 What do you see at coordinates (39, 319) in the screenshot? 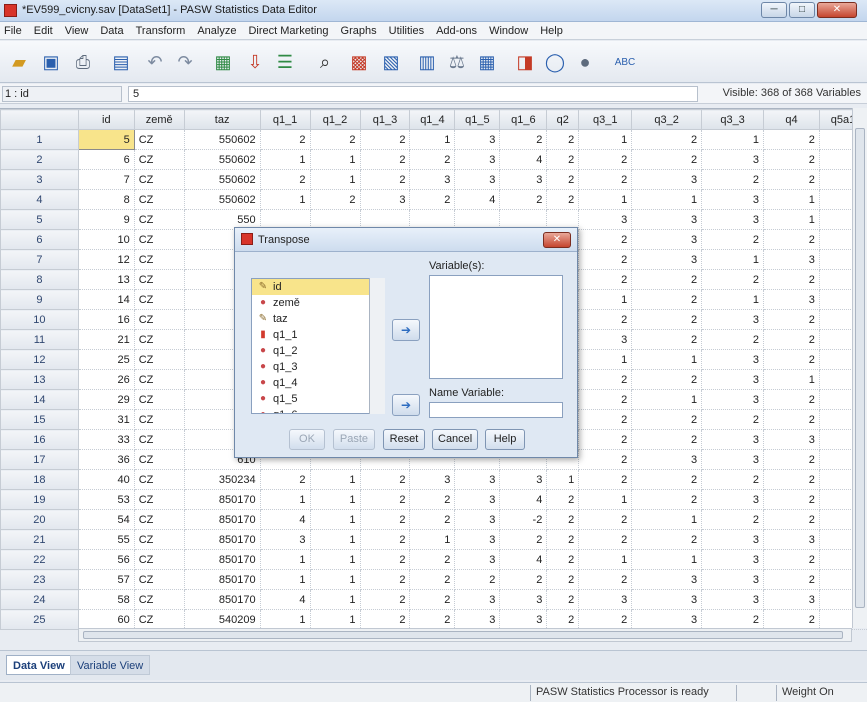
I see `row-header: 10` at bounding box center [39, 319].